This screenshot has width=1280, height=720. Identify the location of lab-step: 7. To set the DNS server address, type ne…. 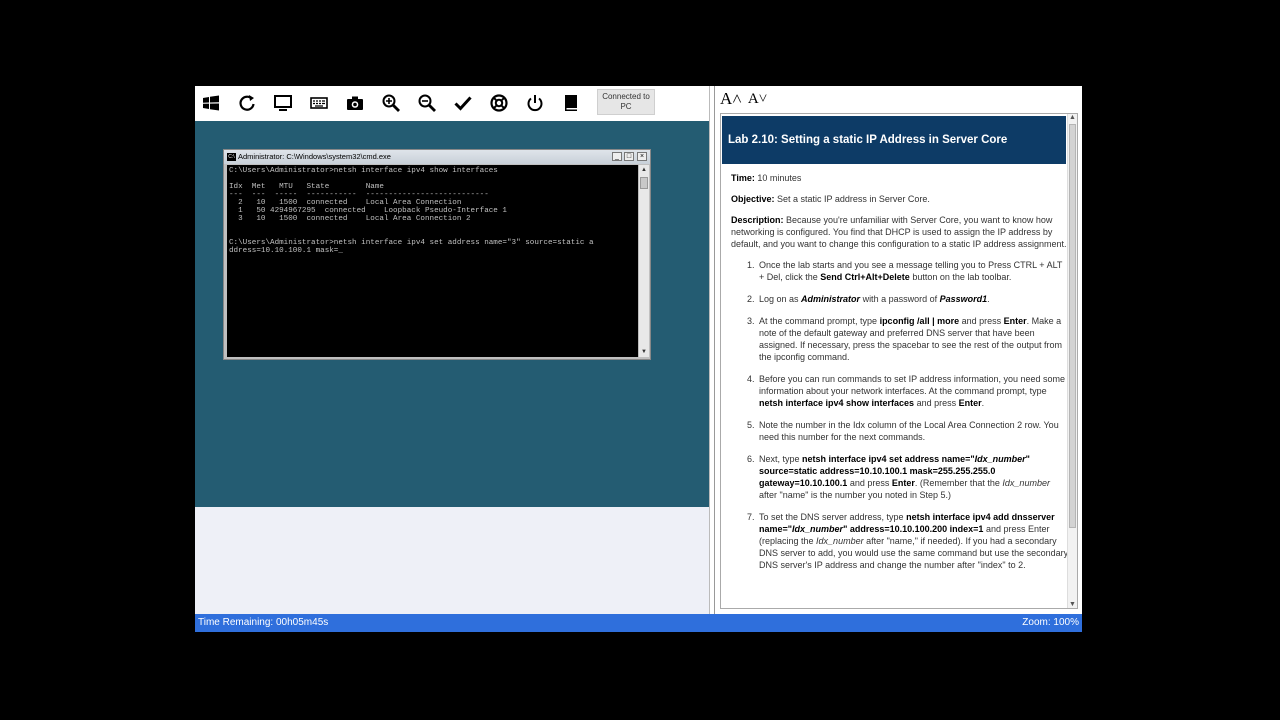
(908, 541).